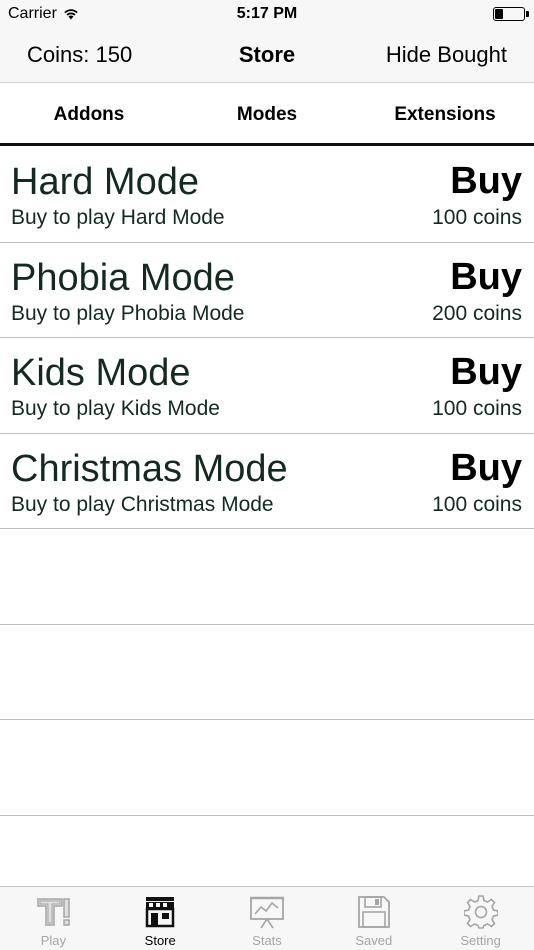 The image size is (534, 950). I want to click on segment-bar: Addons Modes Extensions, so click(267, 115).